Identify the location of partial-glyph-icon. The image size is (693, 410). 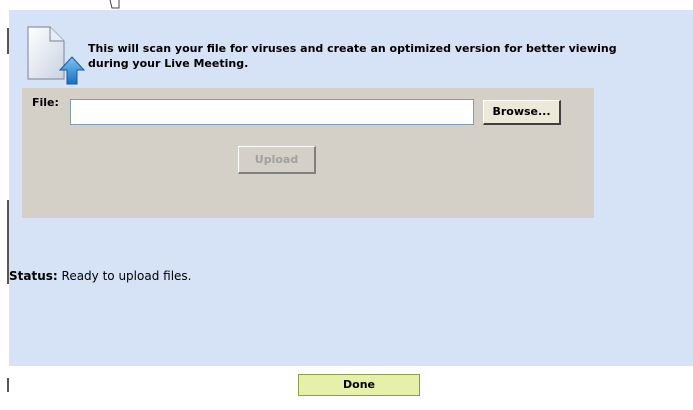
(114, 4).